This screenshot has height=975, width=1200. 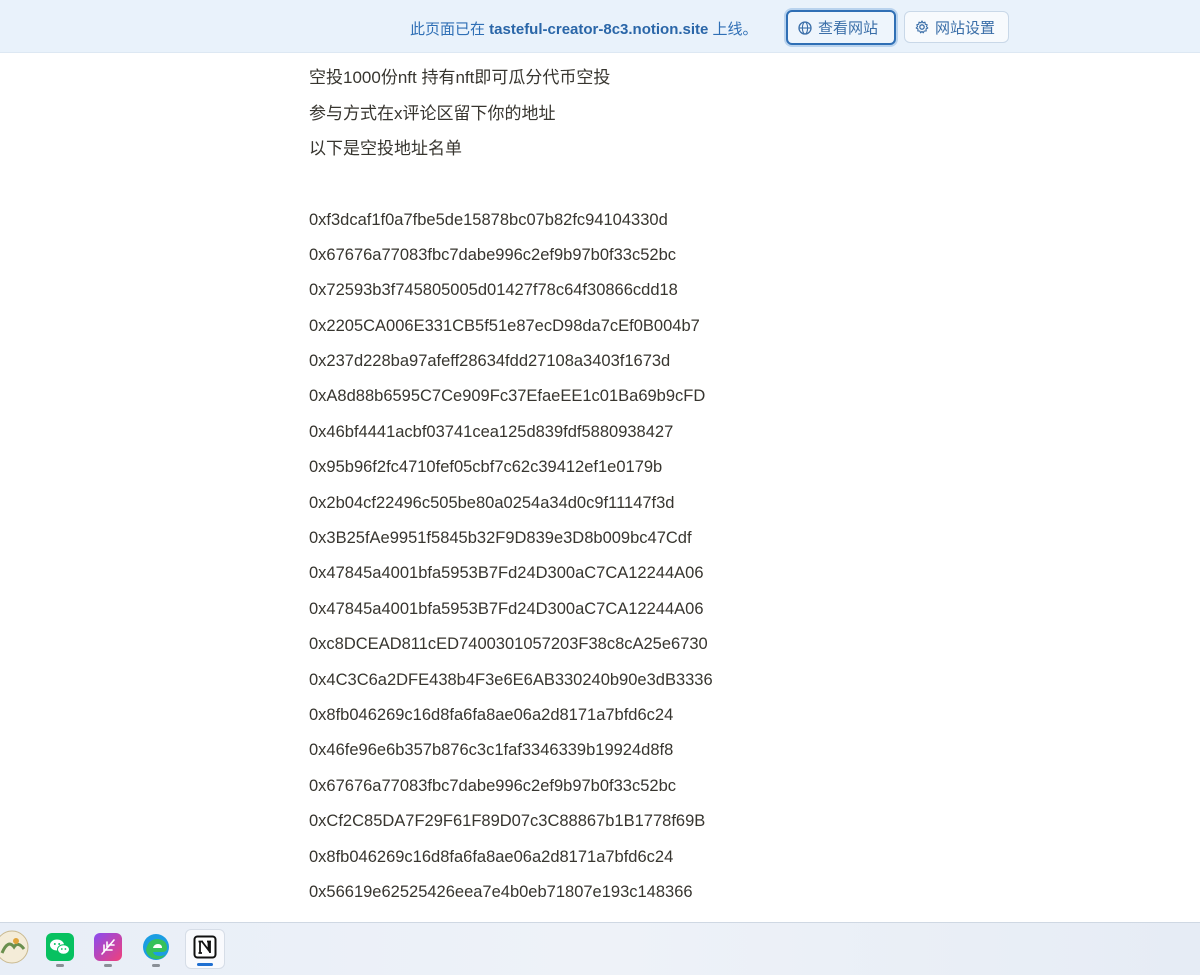 What do you see at coordinates (848, 28) in the screenshot?
I see `view-site-label: 查看网站` at bounding box center [848, 28].